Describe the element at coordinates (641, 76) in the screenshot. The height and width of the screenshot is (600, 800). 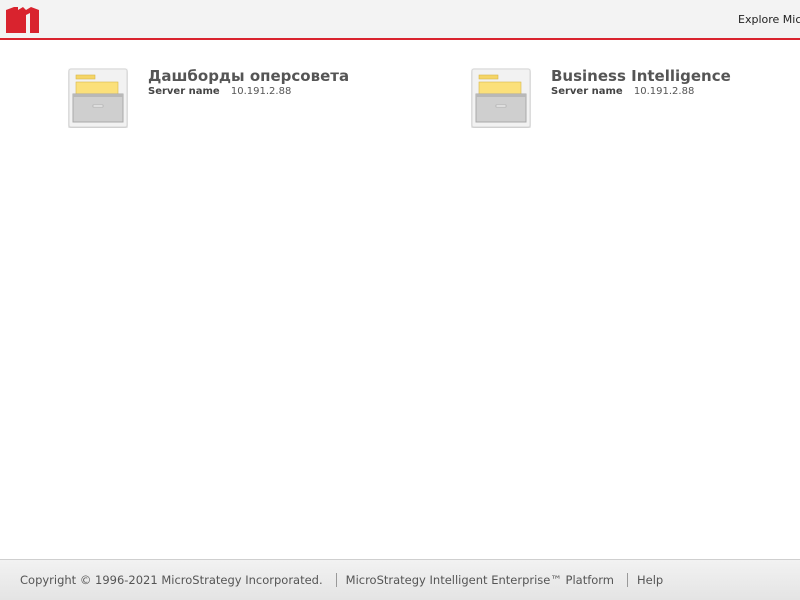
I see `project-title: Business Intelligence` at that location.